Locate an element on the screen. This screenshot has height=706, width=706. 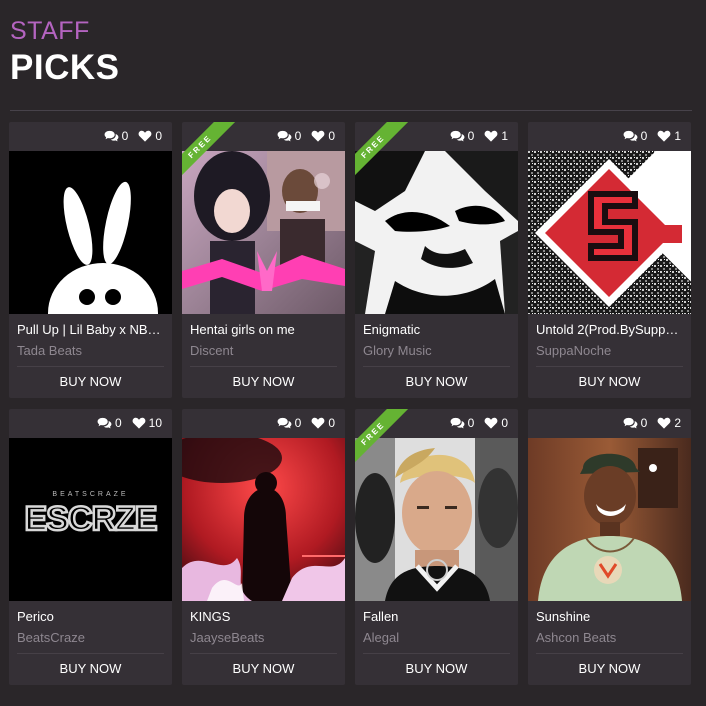
art-small-text: BEATSCRAZE is located at coordinates (90, 494).